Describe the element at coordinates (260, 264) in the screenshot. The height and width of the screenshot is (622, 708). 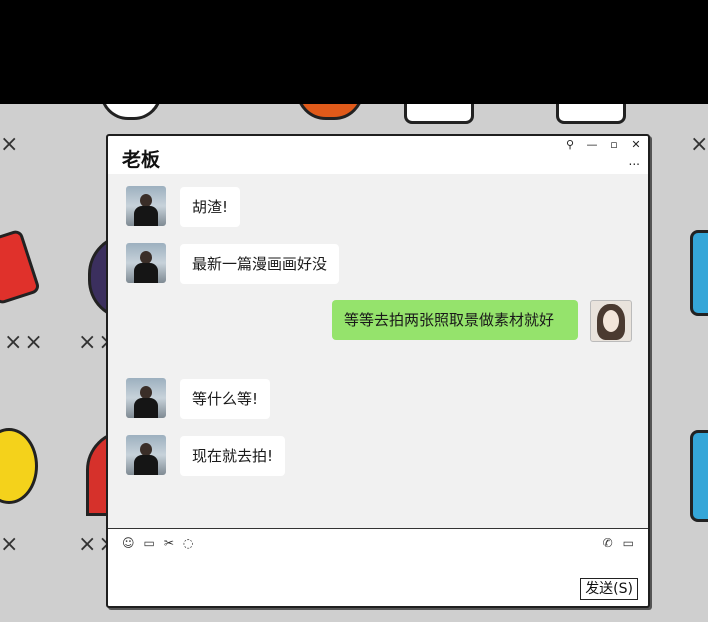
I see `message-bubble: 最新一篇漫画画好没` at that location.